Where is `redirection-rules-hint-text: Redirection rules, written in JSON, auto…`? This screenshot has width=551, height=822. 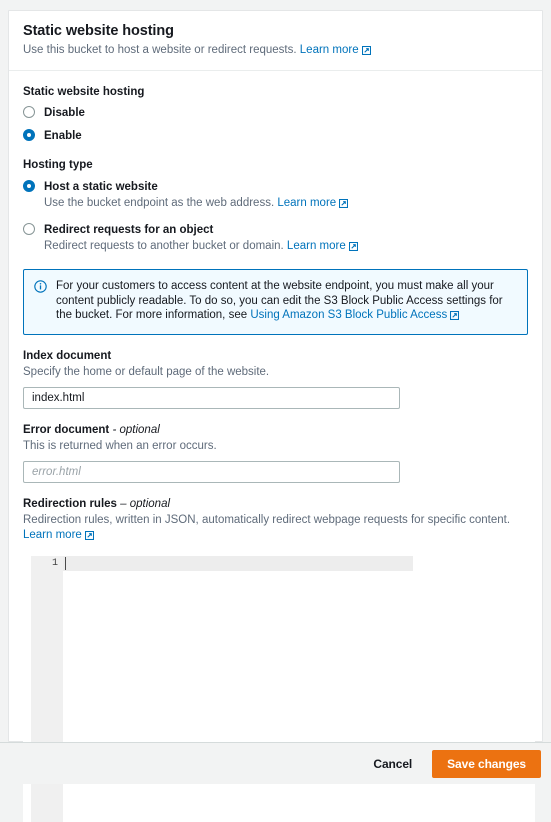
redirection-rules-hint-text: Redirection rules, written in JSON, auto… is located at coordinates (267, 519).